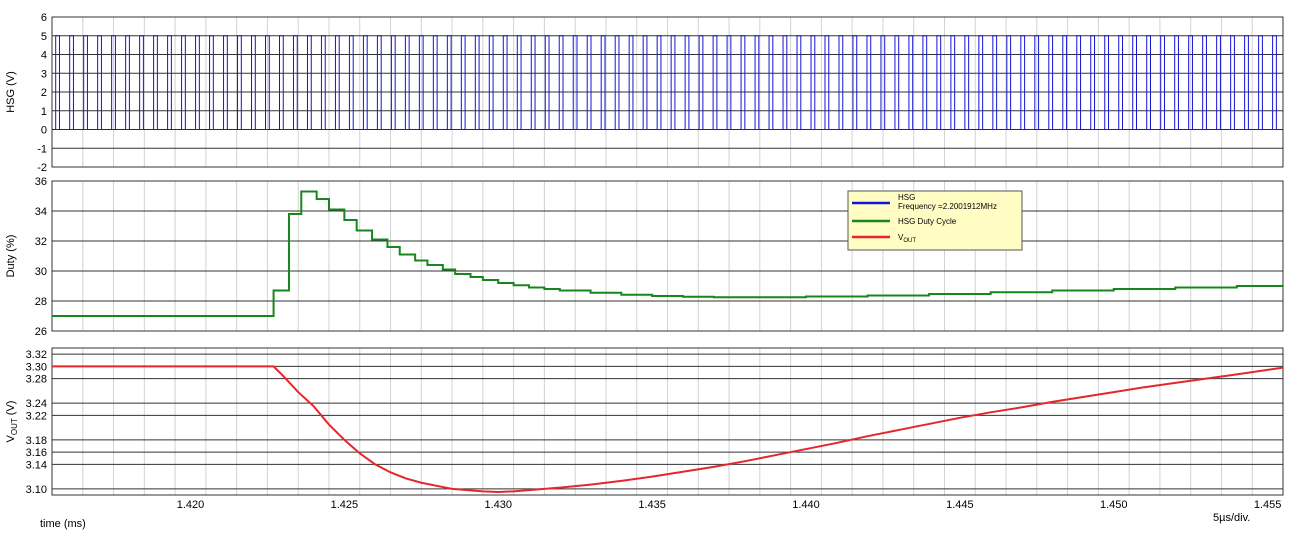  I want to click on x-axis-label: time (ms), so click(63, 524).